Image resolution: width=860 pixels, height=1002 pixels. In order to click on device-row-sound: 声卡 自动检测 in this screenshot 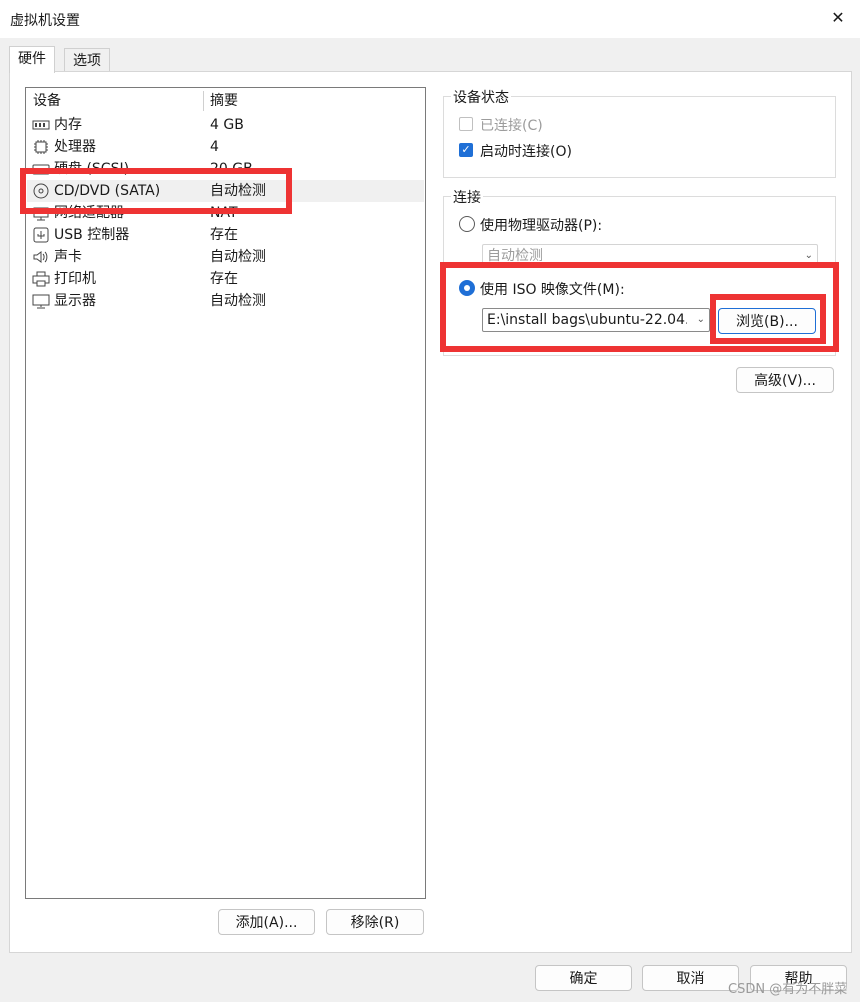, I will do `click(225, 257)`.